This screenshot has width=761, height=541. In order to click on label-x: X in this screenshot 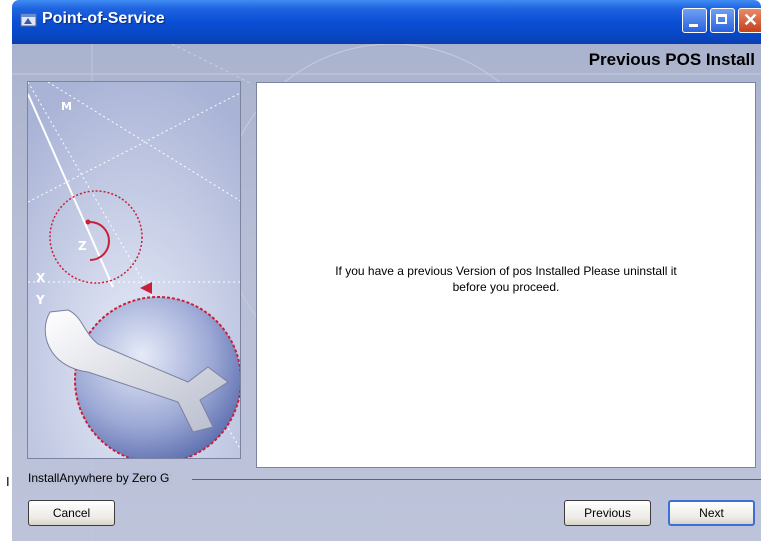, I will do `click(41, 278)`.